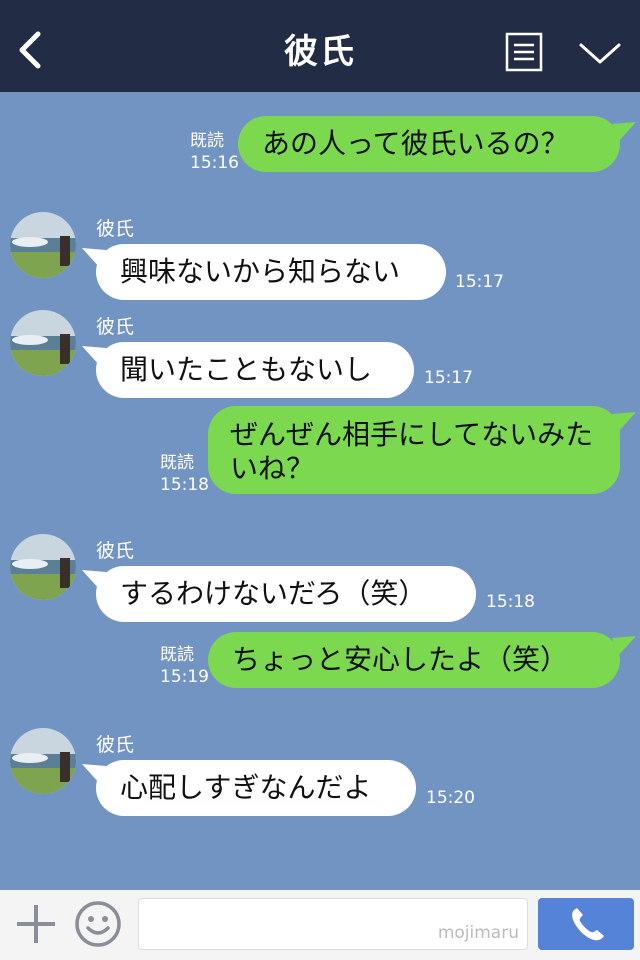 The width and height of the screenshot is (640, 960). I want to click on message-input: mojimaru, so click(333, 924).